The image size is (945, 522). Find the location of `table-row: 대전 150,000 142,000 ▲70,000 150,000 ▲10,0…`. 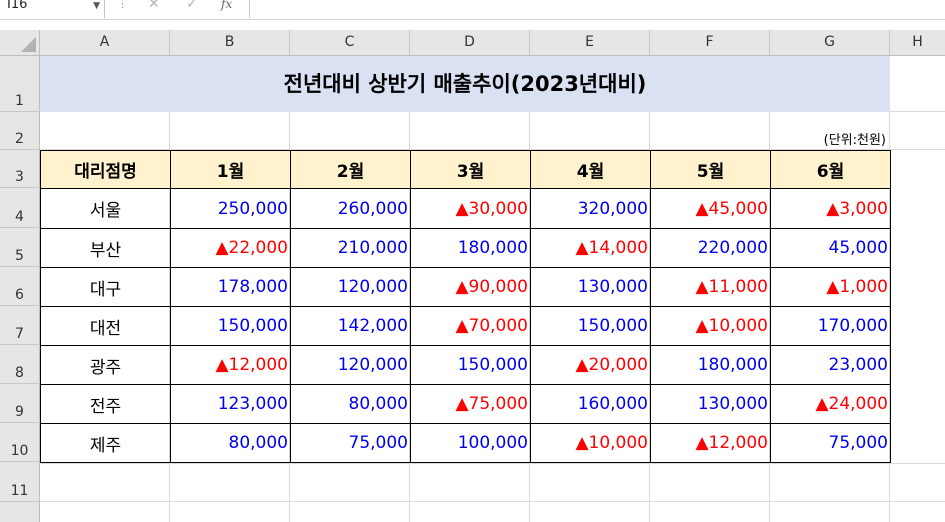

table-row: 대전 150,000 142,000 ▲70,000 150,000 ▲10,0… is located at coordinates (465, 326).